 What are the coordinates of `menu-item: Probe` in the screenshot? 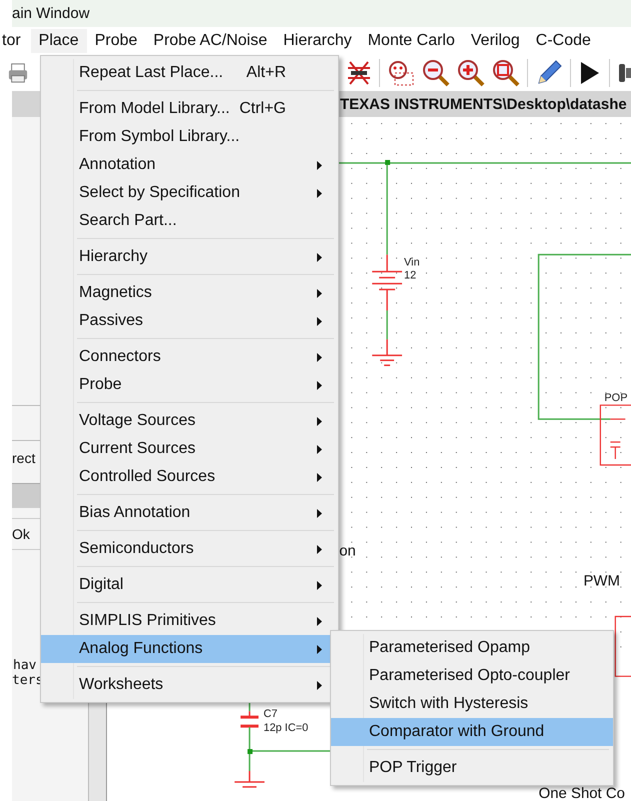 It's located at (189, 385).